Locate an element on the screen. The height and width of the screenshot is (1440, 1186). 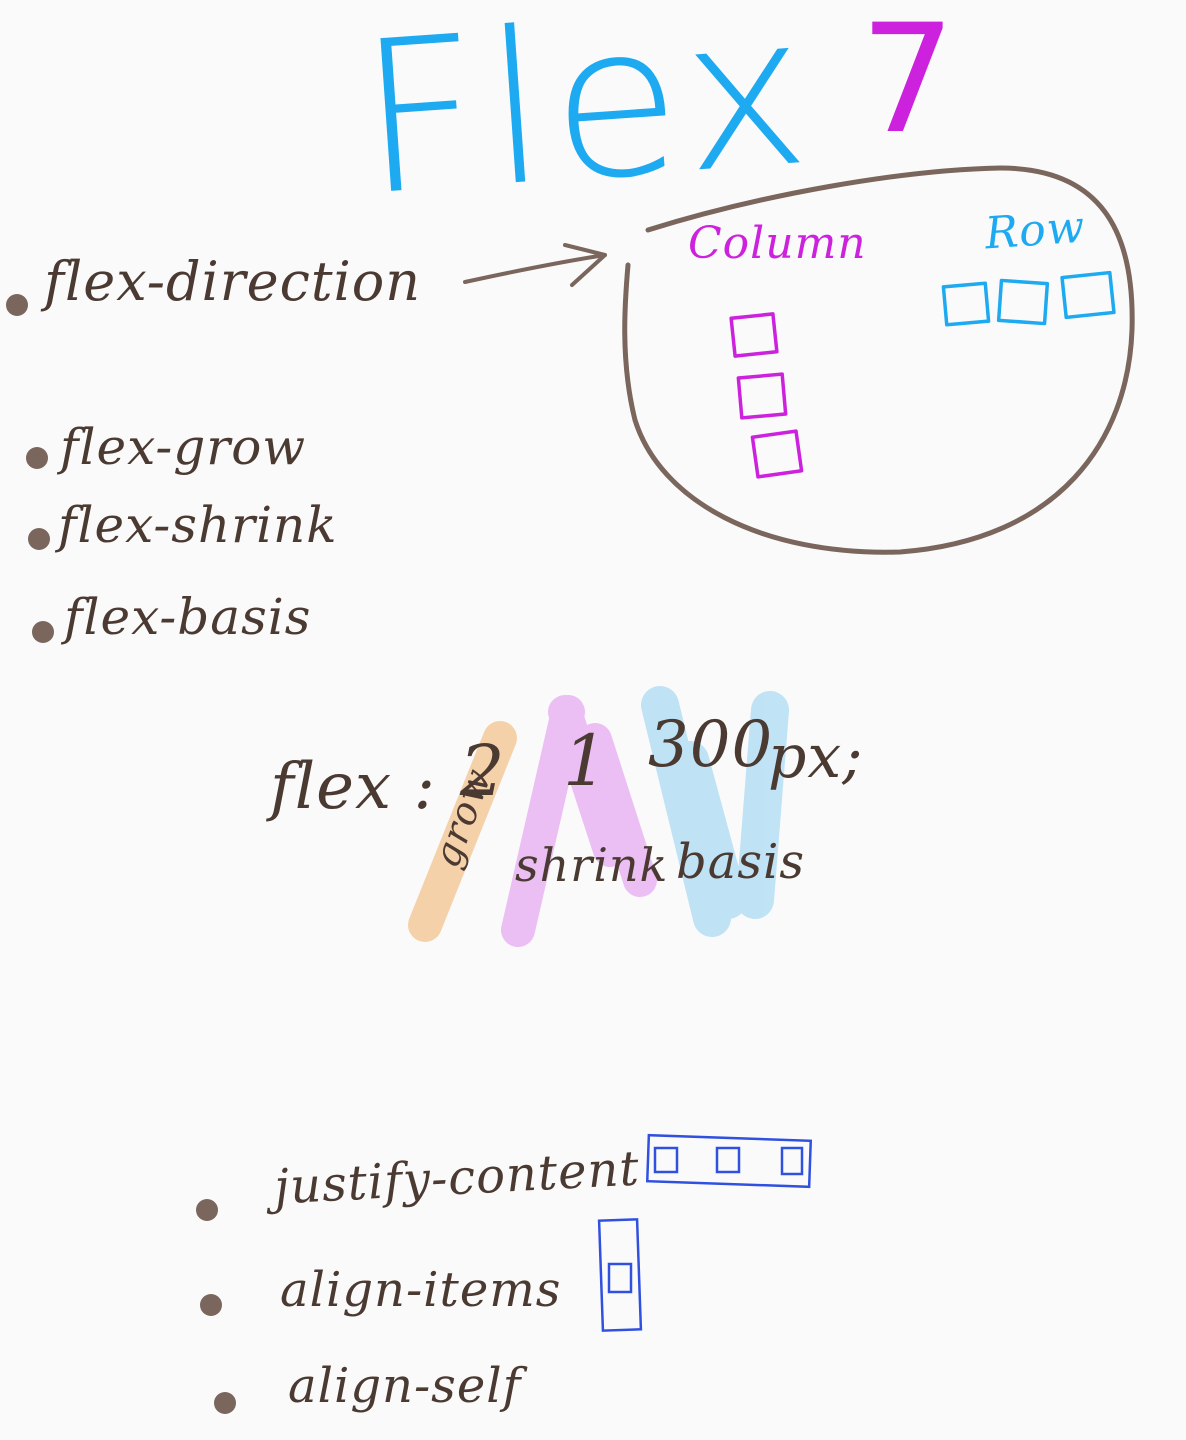
column-boxes is located at coordinates (766, 395).